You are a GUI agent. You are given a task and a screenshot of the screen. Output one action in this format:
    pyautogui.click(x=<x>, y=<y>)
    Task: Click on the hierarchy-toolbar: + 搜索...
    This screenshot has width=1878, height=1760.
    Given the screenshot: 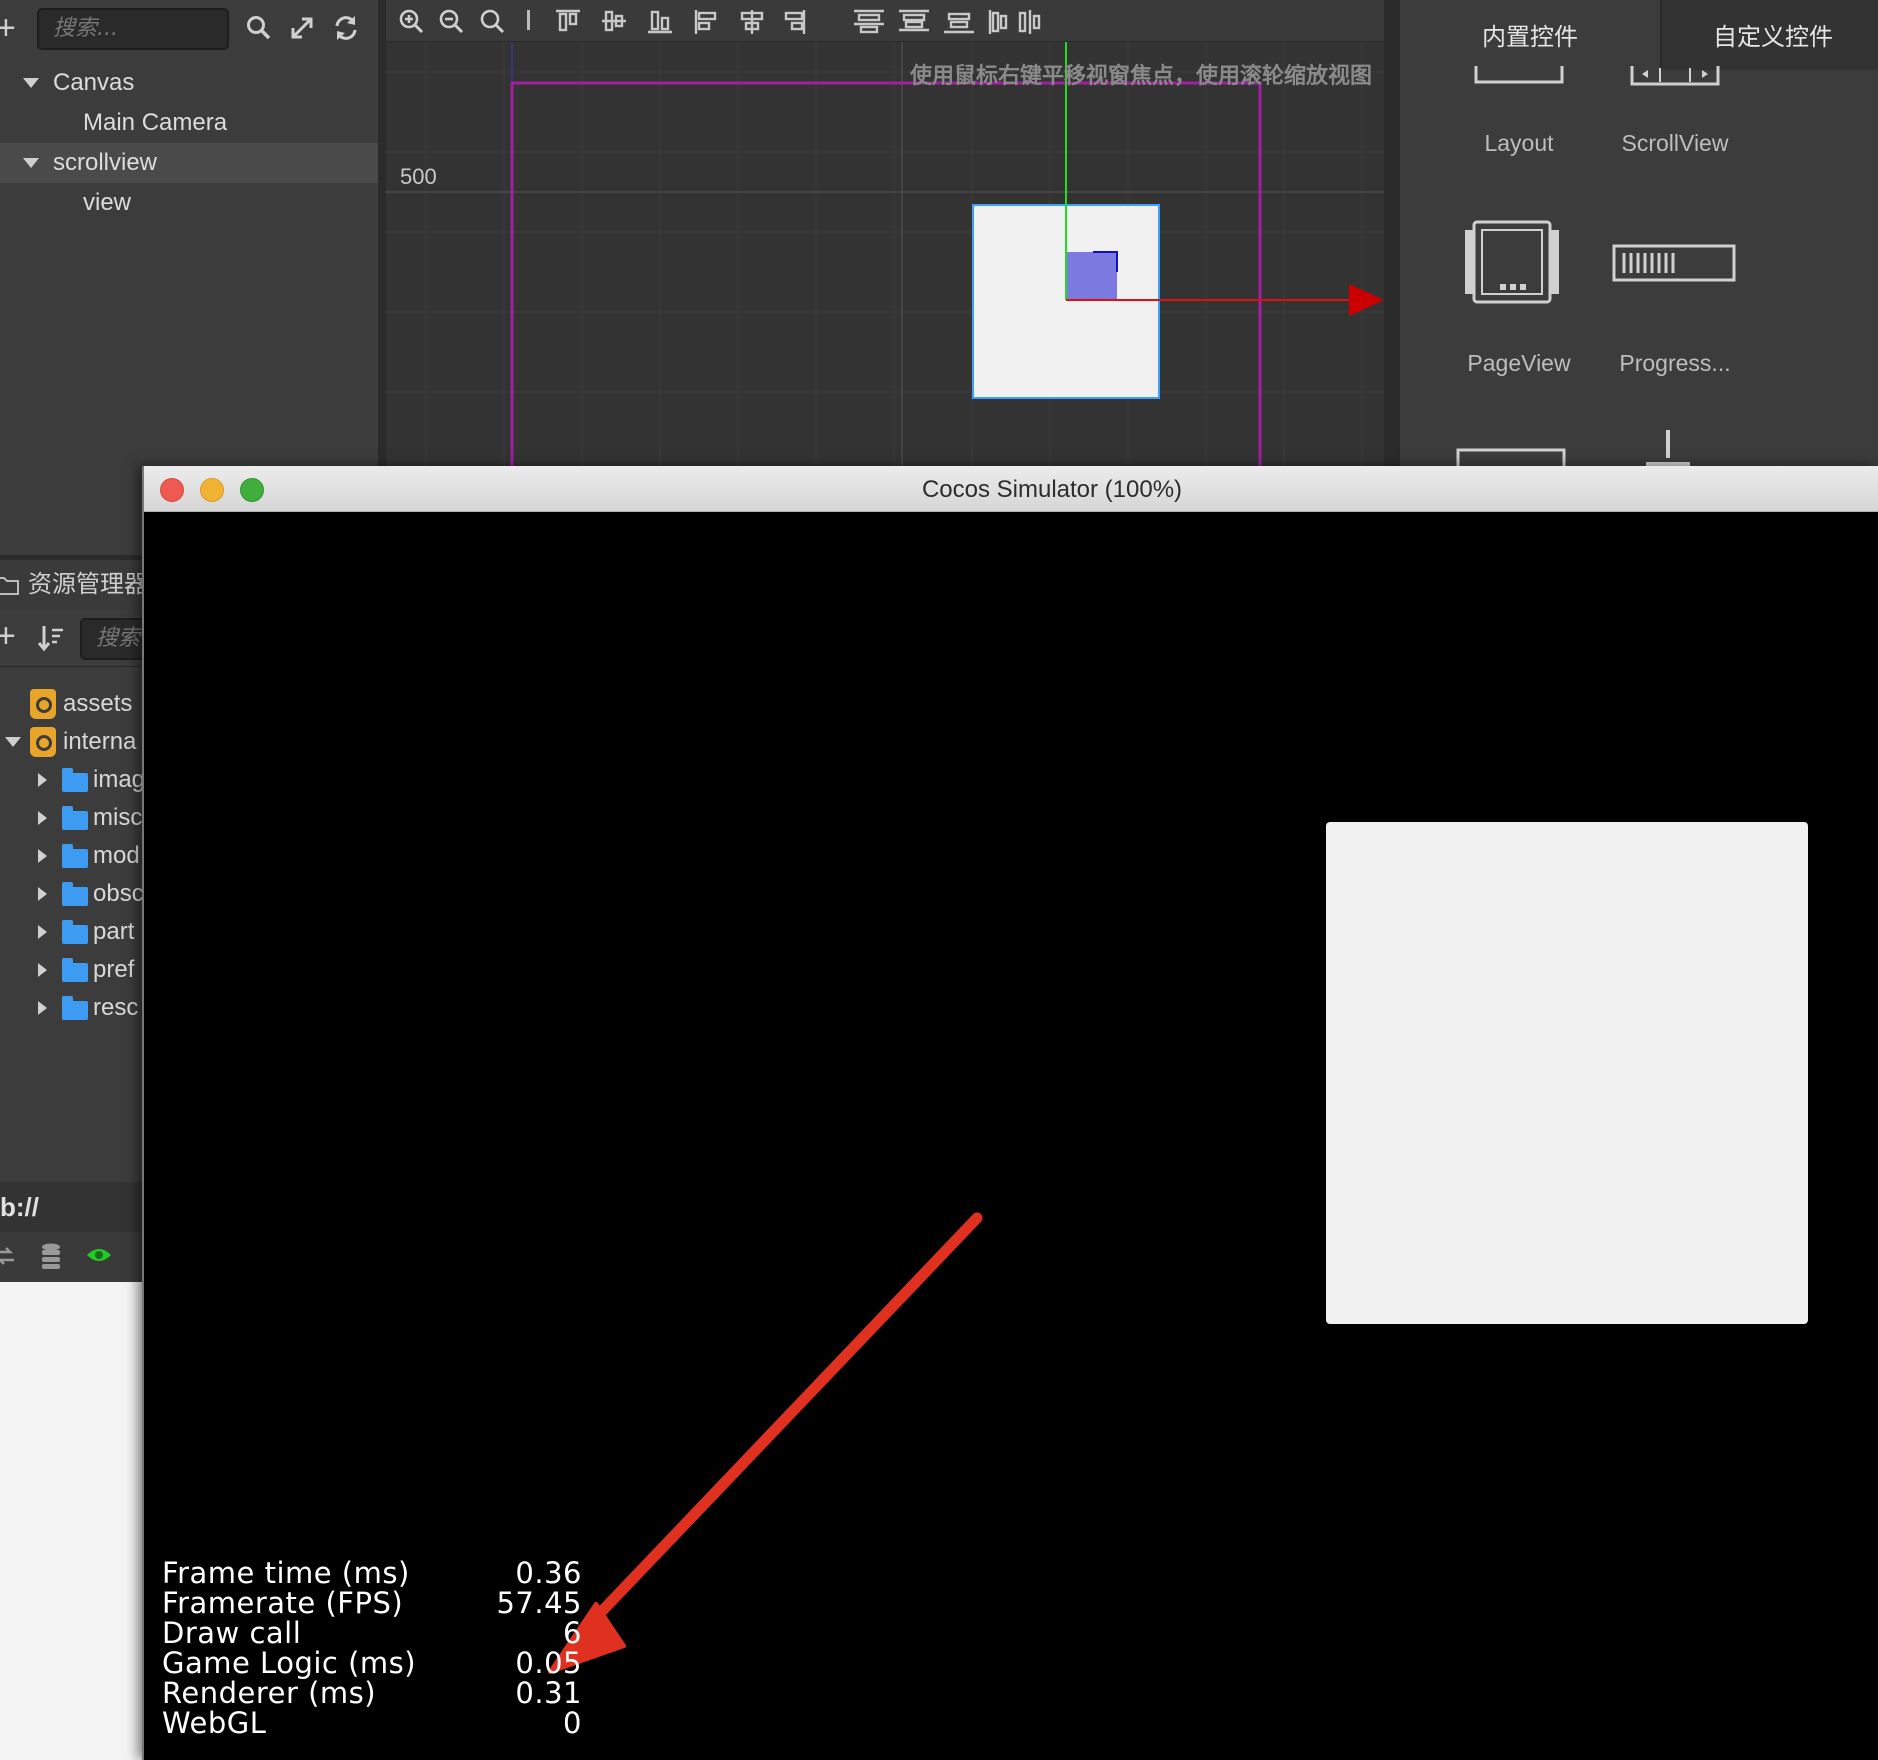 What is the action you would take?
    pyautogui.click(x=189, y=28)
    